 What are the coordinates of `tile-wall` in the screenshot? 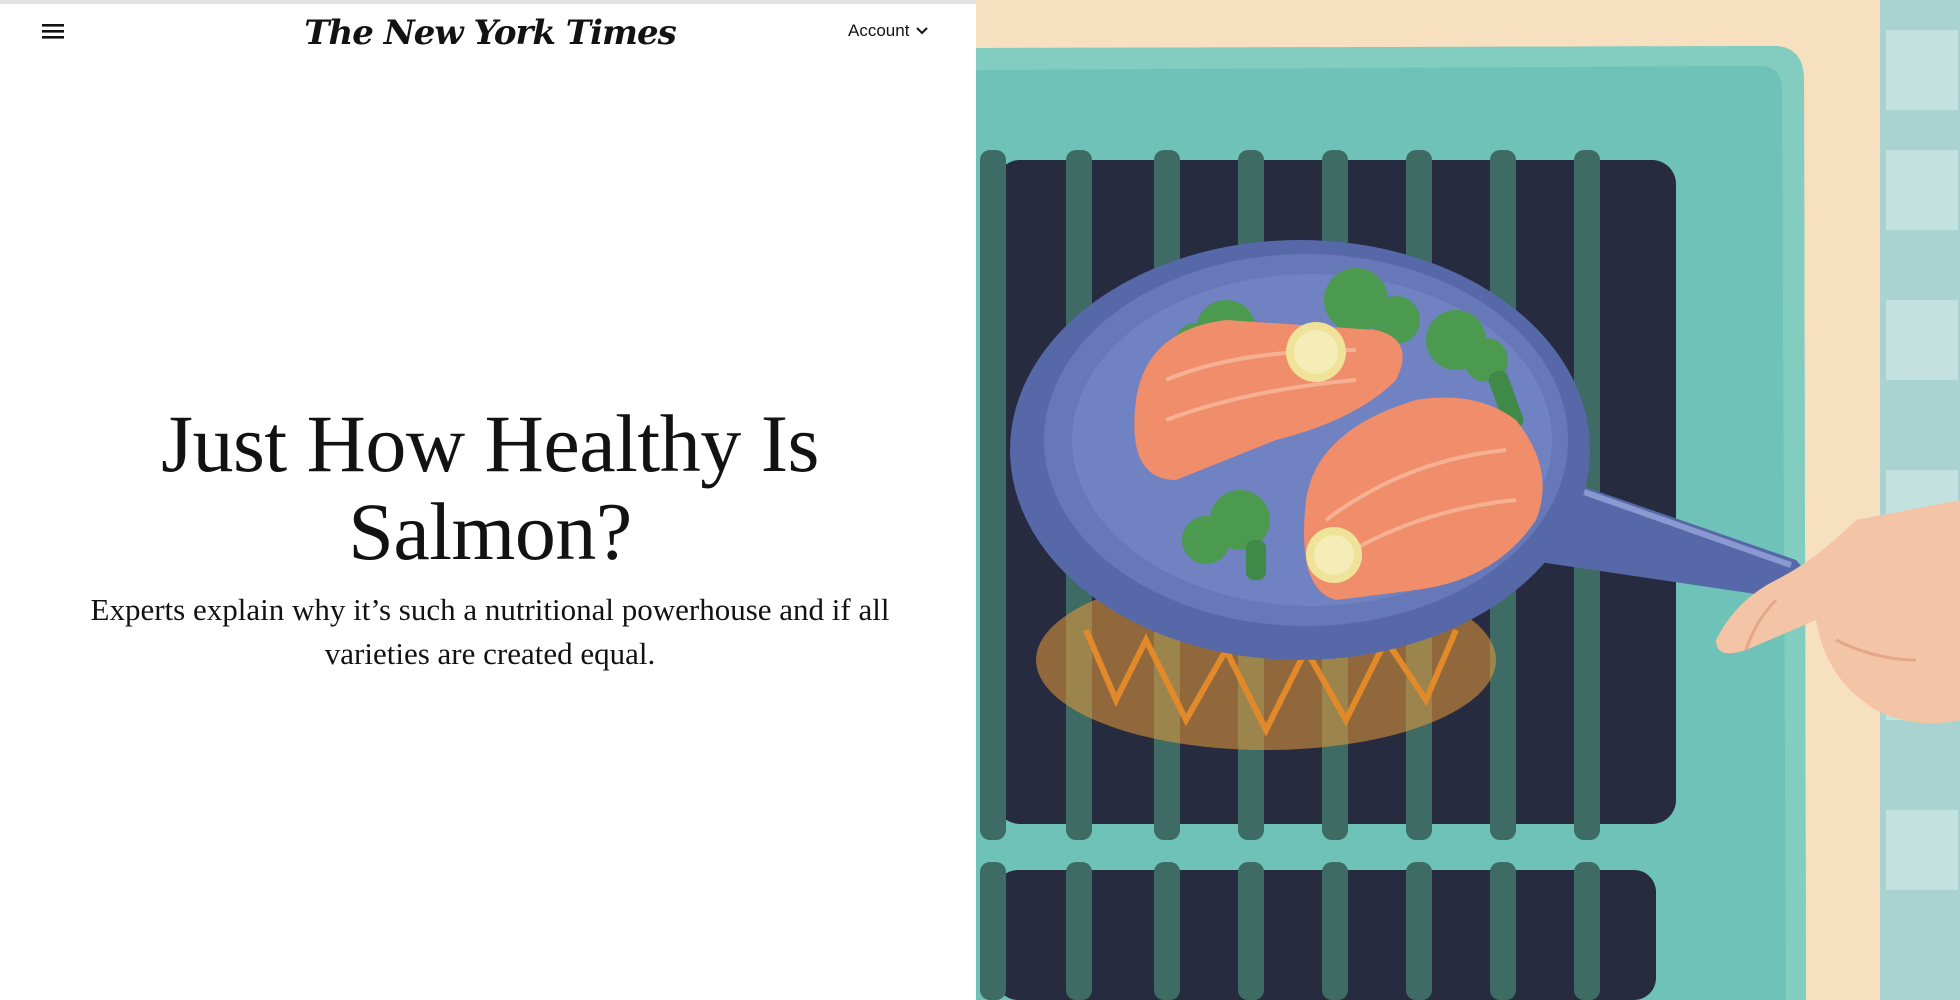 It's located at (1920, 500).